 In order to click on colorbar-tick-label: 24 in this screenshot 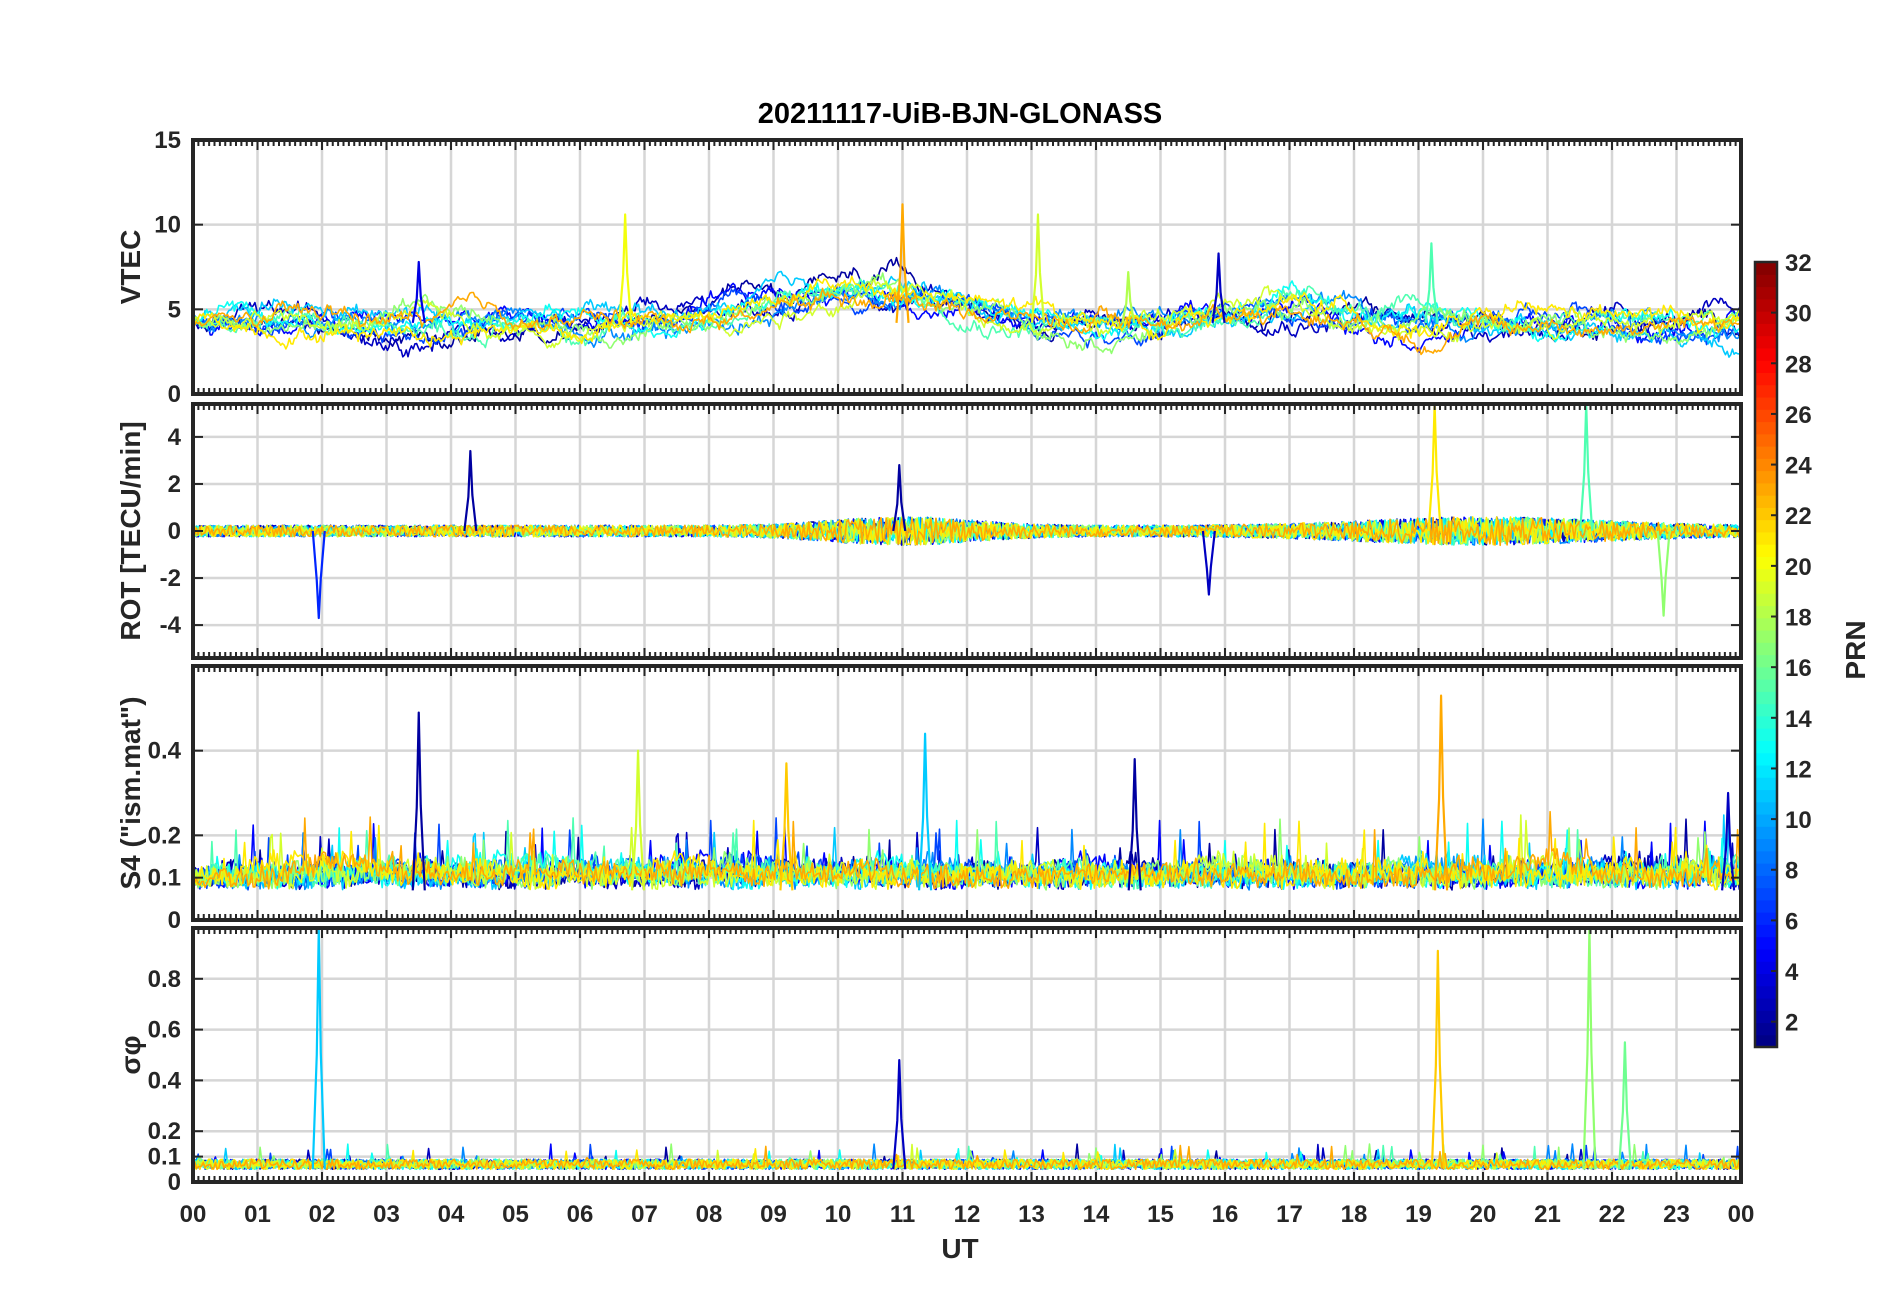, I will do `click(1798, 466)`.